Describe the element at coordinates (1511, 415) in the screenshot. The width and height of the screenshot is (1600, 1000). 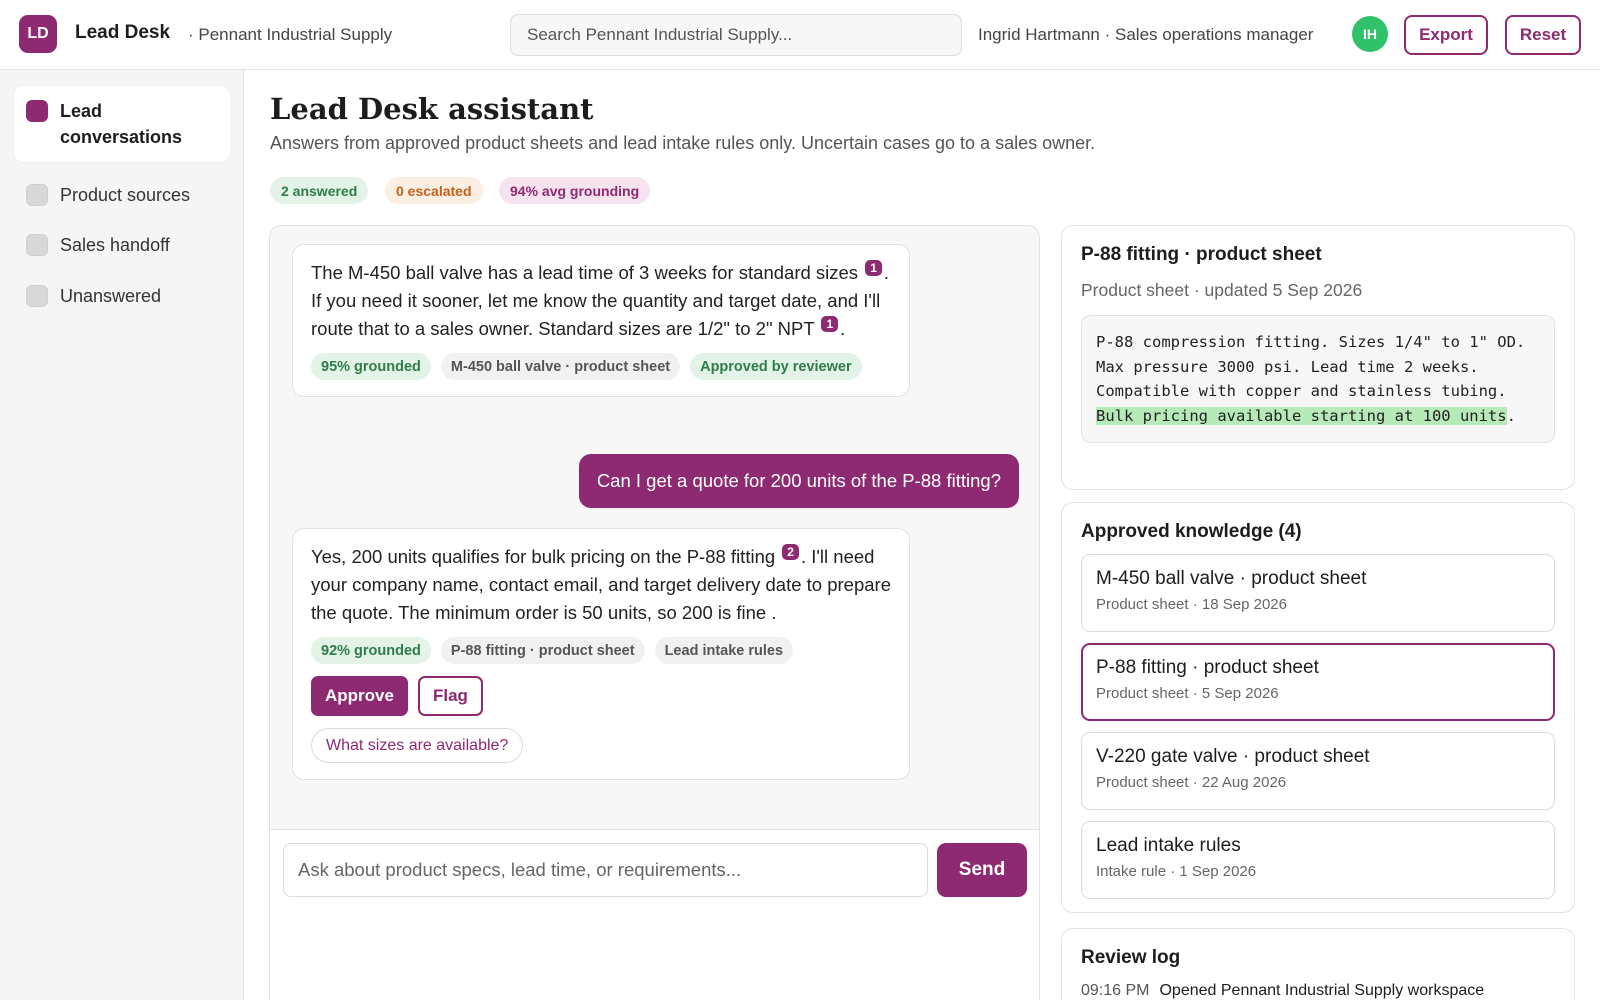
I see `source-text-end: .` at that location.